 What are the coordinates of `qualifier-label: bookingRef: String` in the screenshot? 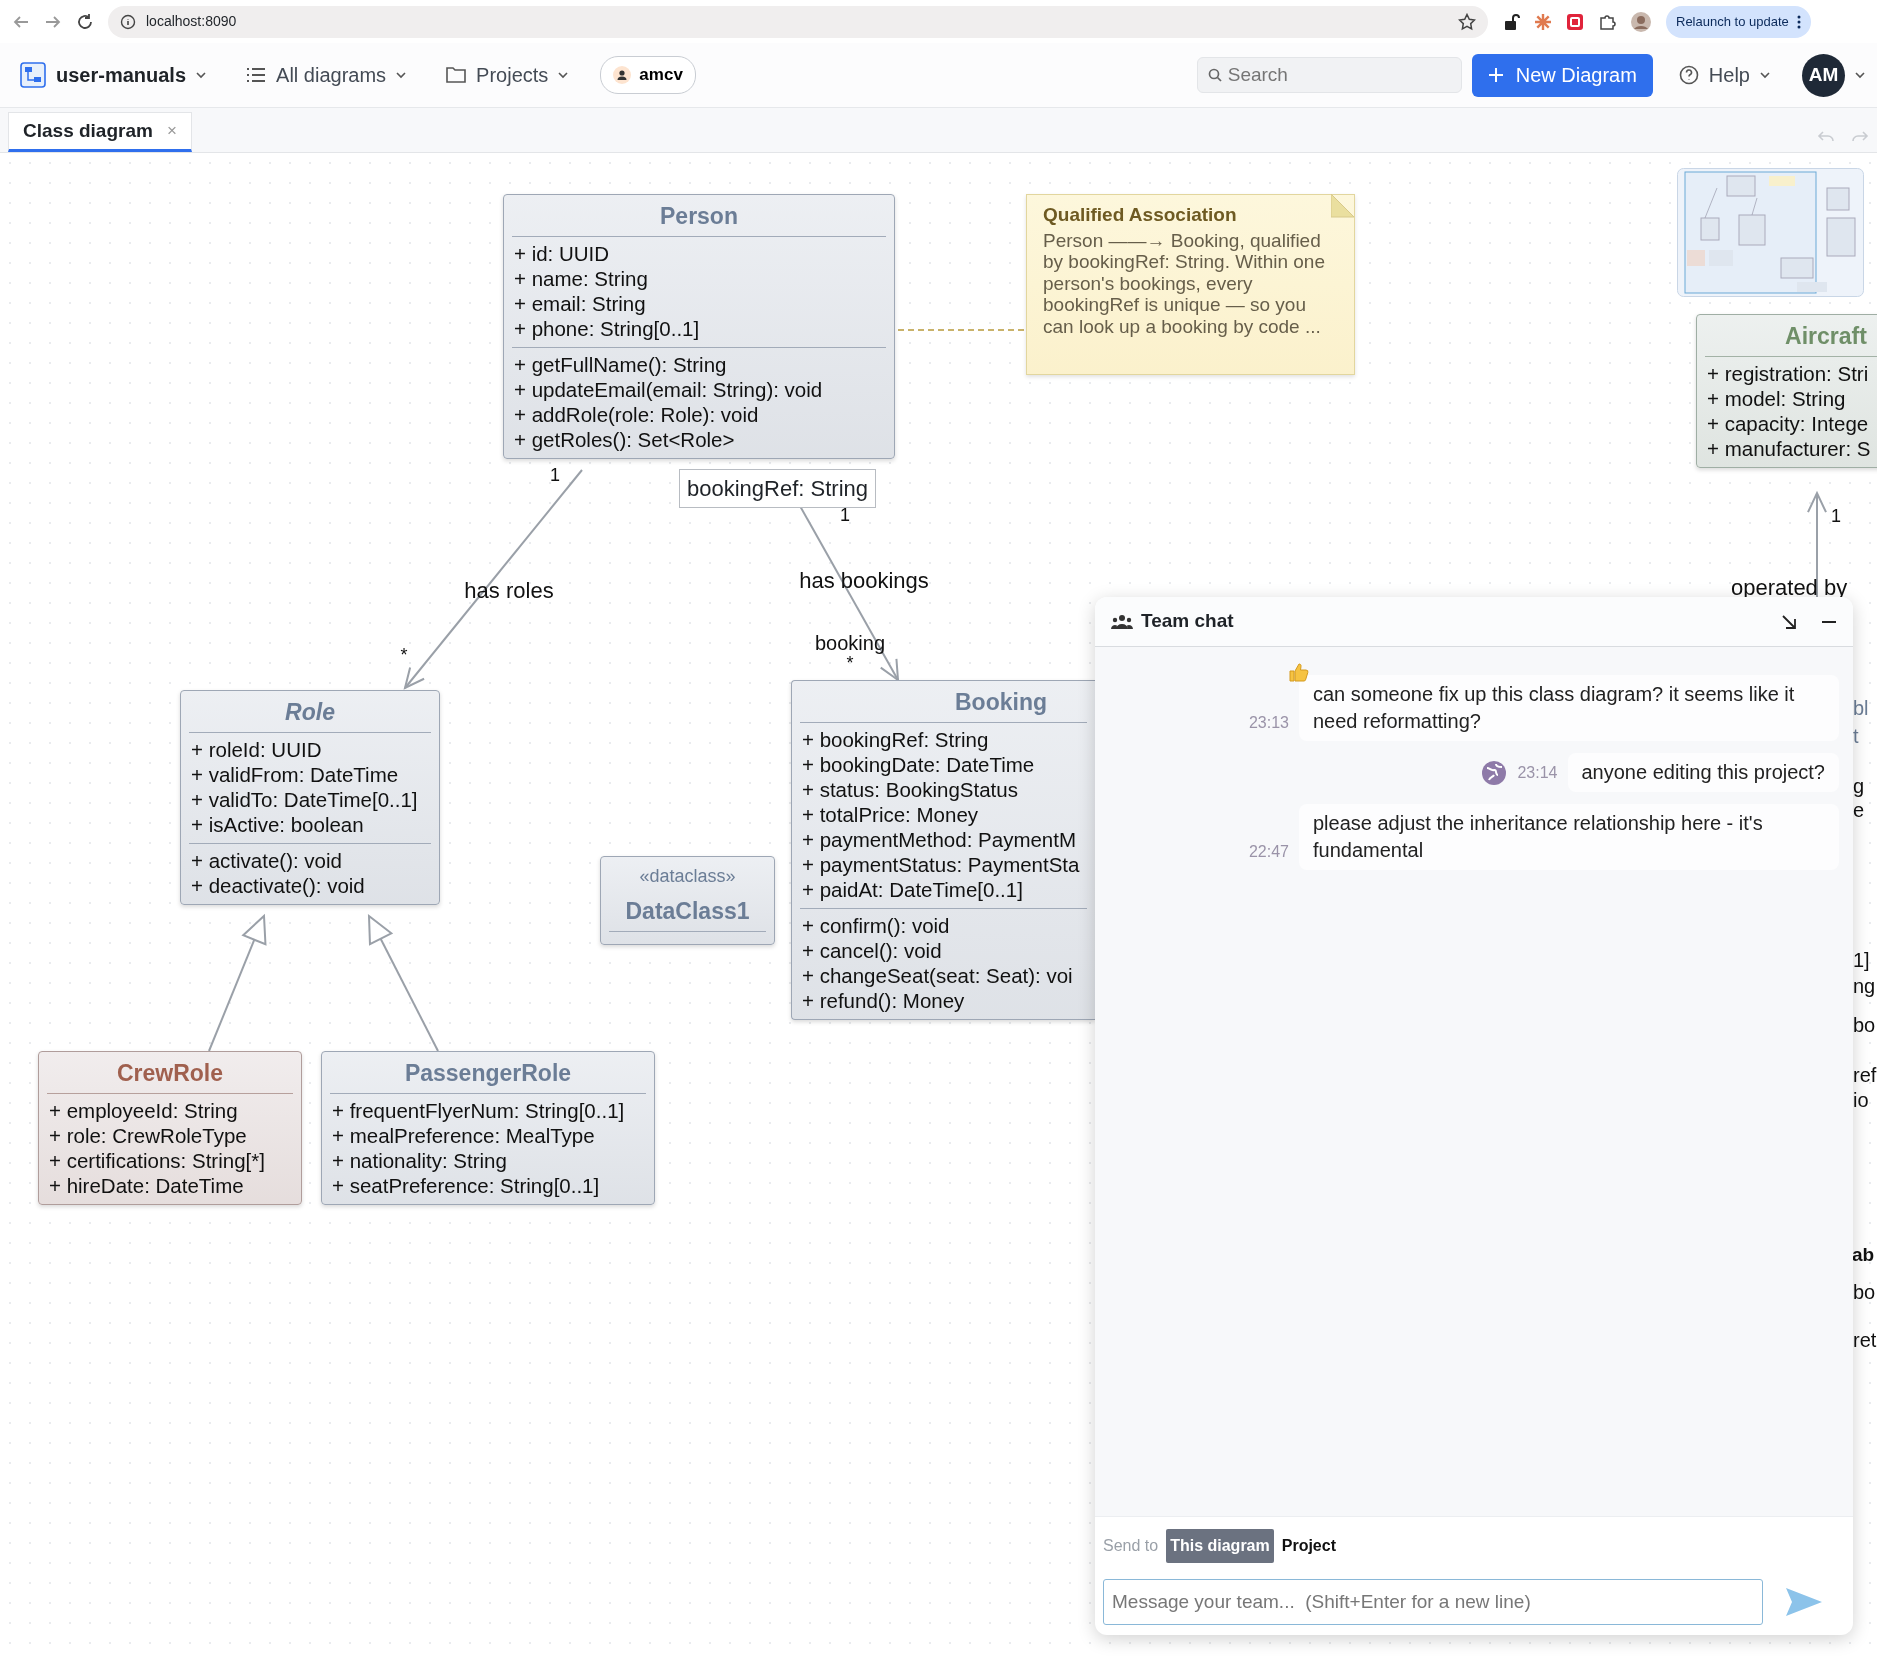 It's located at (777, 488).